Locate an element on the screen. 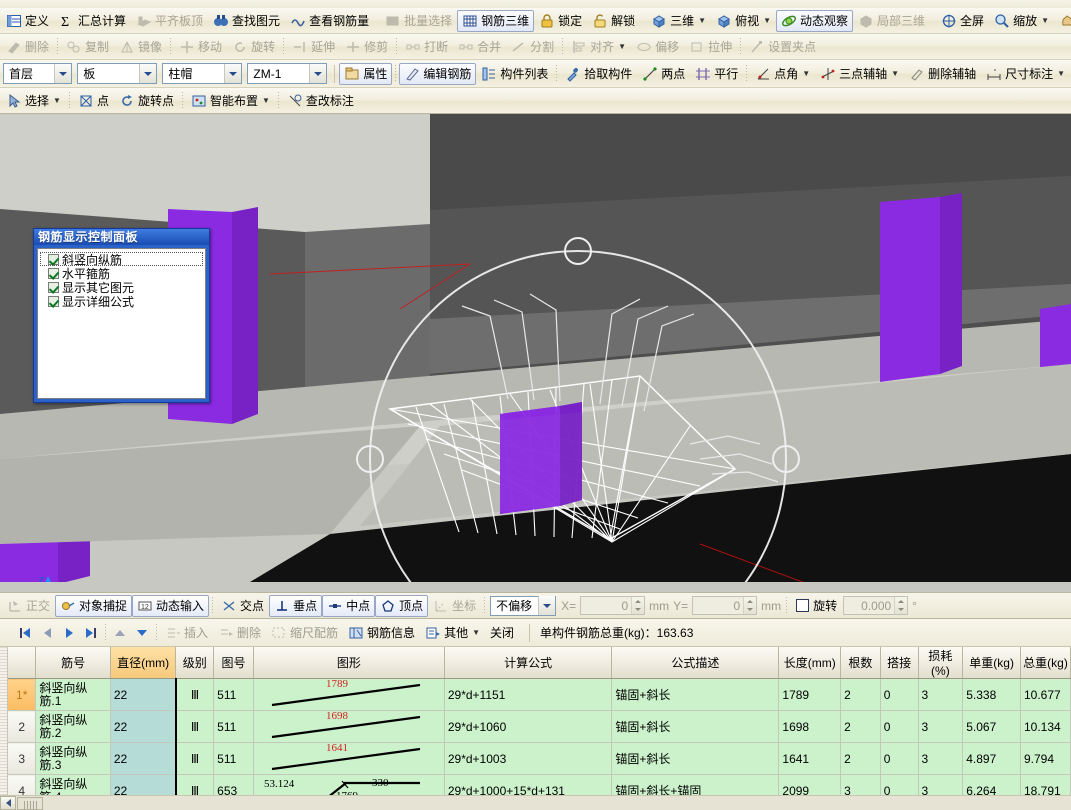 Image resolution: width=1071 pixels, height=810 pixels. table-cell-formula: 29*d+1060 is located at coordinates (528, 726).